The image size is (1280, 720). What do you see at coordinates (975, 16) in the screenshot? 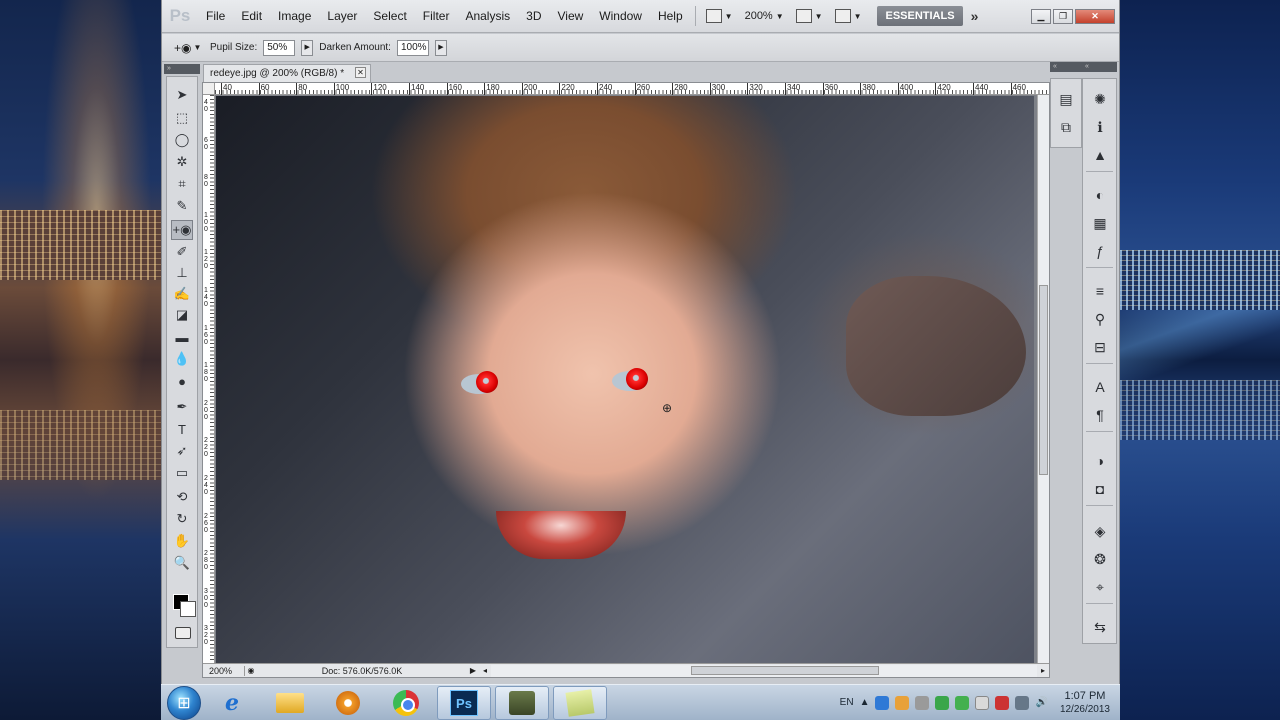
I see `more-workspaces-button: »` at bounding box center [975, 16].